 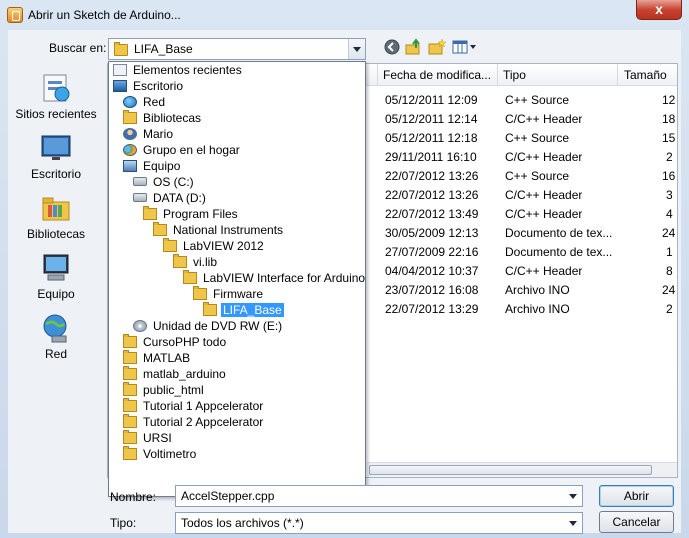 I want to click on dropdown-item: Elementos recientes, so click(x=178, y=70).